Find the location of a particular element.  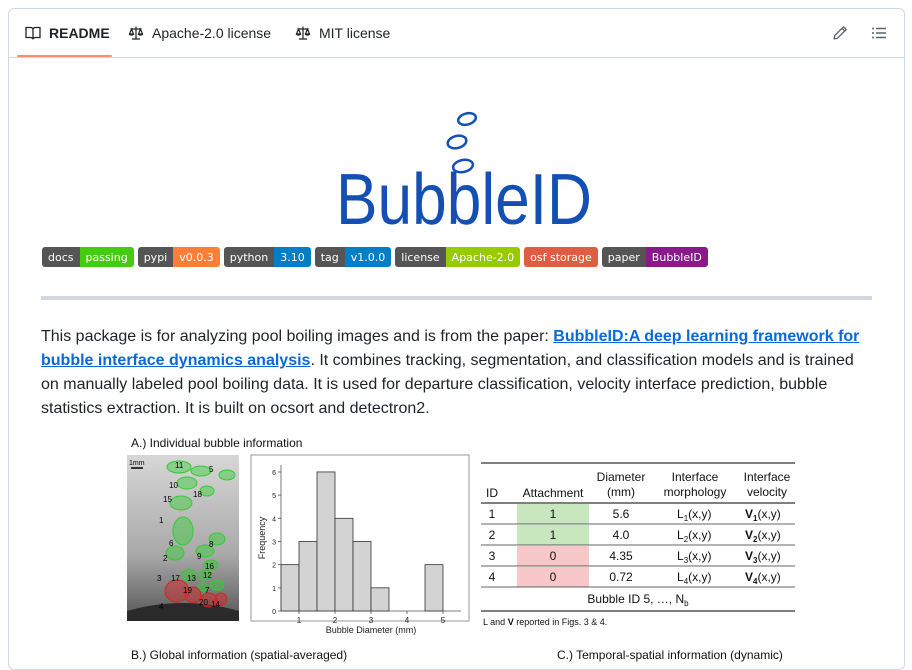

bubble-id-label: 8 is located at coordinates (211, 544).